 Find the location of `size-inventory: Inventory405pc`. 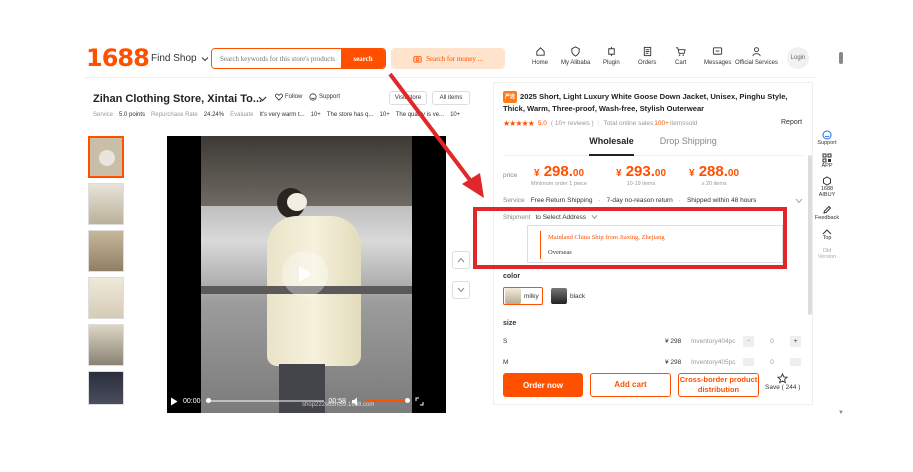

size-inventory: Inventory405pc is located at coordinates (713, 362).